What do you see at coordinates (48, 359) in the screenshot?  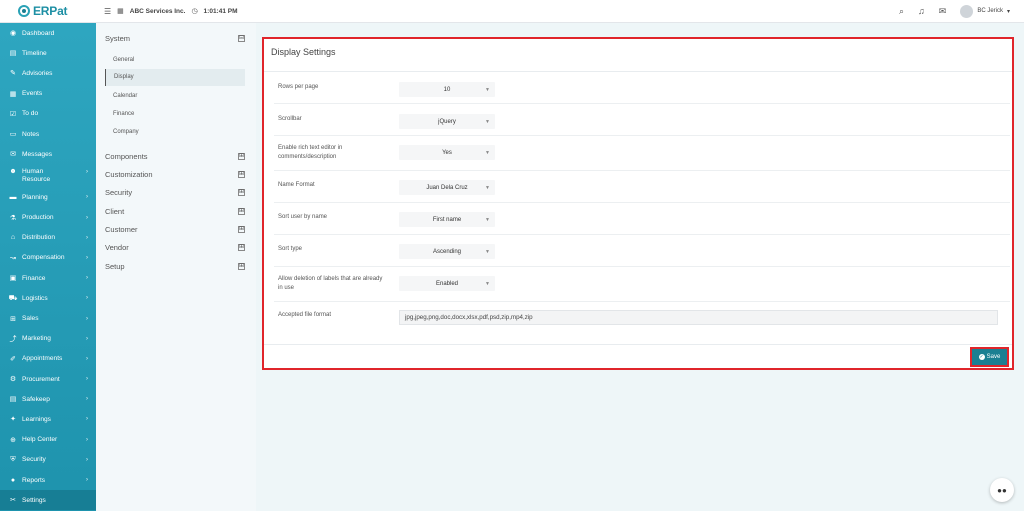 I see `sidebar-item-appointments: ✐ Appointments ›` at bounding box center [48, 359].